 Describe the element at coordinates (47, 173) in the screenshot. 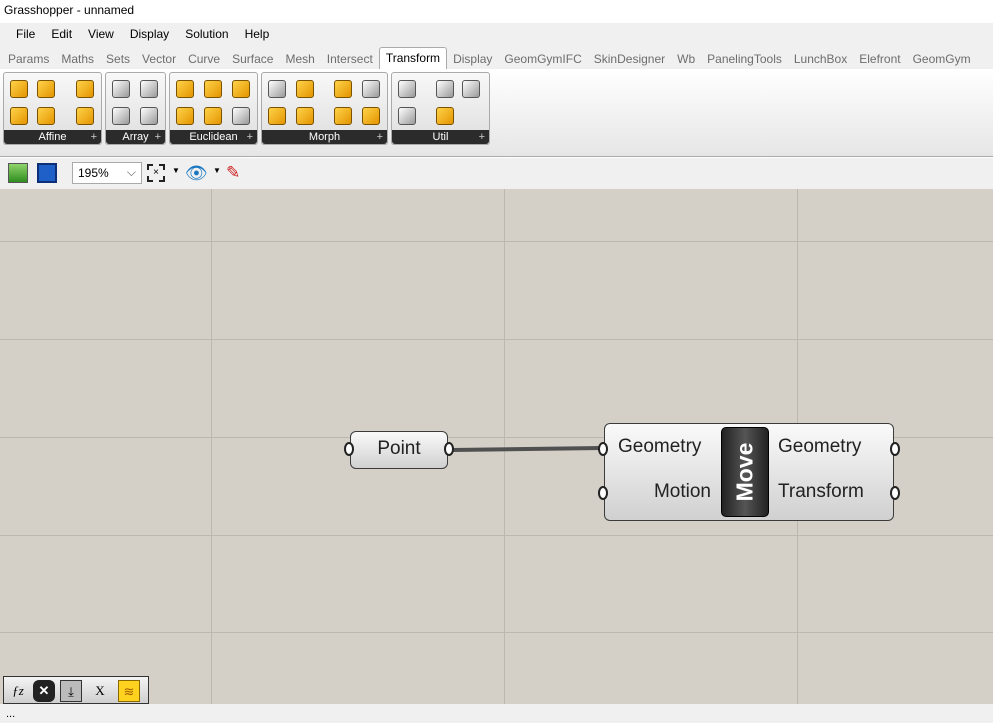

I see `save-icon` at that location.